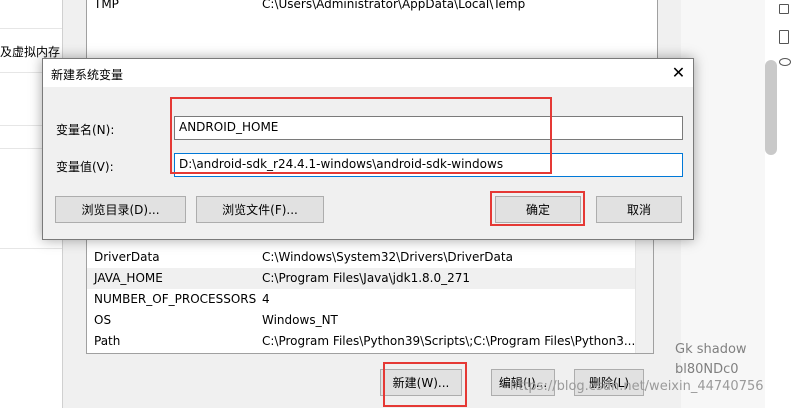 This screenshot has height=408, width=795. Describe the element at coordinates (266, 299) in the screenshot. I see `variable-value: 4` at that location.